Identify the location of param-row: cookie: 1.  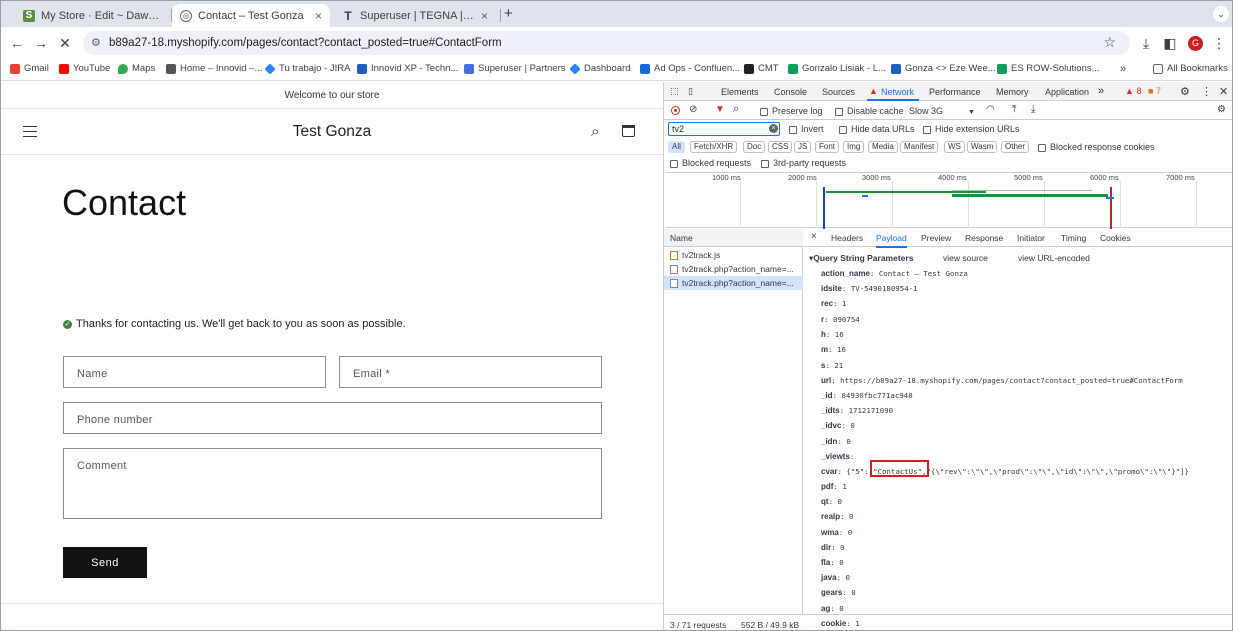
(840, 623).